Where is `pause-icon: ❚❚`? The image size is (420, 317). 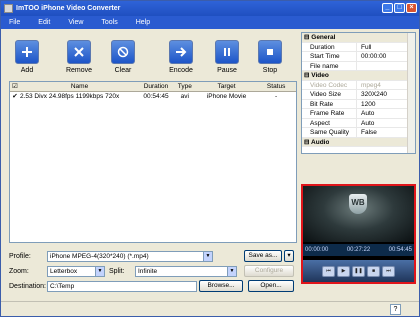 pause-icon: ❚❚ is located at coordinates (358, 271).